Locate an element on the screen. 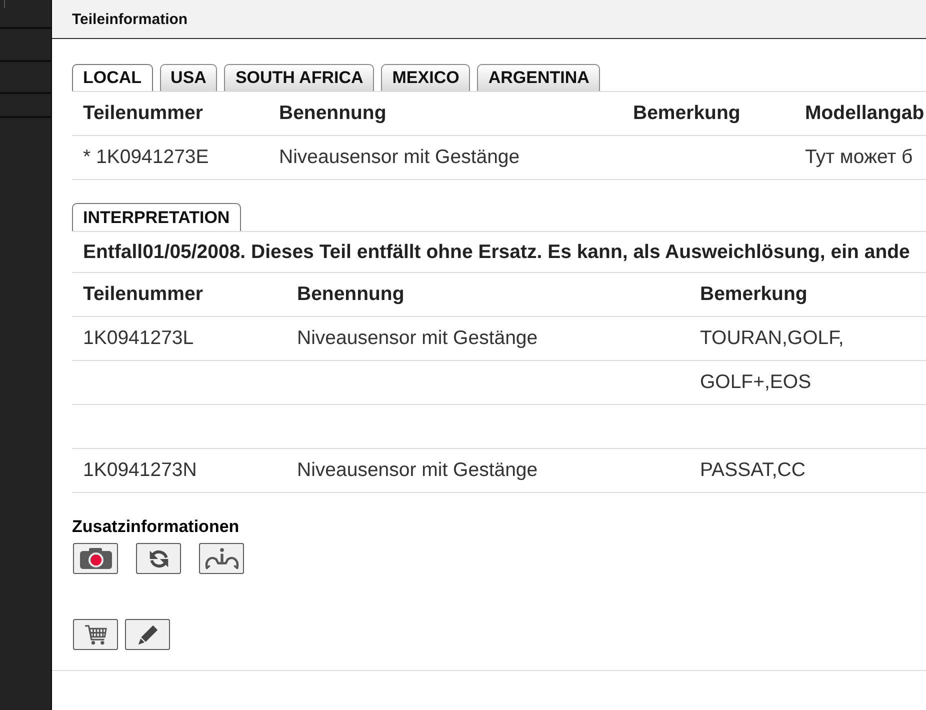 This screenshot has height=710, width=926. info-button is located at coordinates (221, 558).